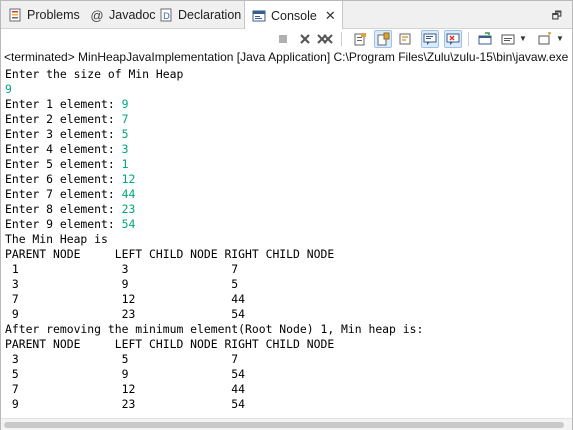 The image size is (573, 430). Describe the element at coordinates (125, 149) in the screenshot. I see `console-input: 3` at that location.